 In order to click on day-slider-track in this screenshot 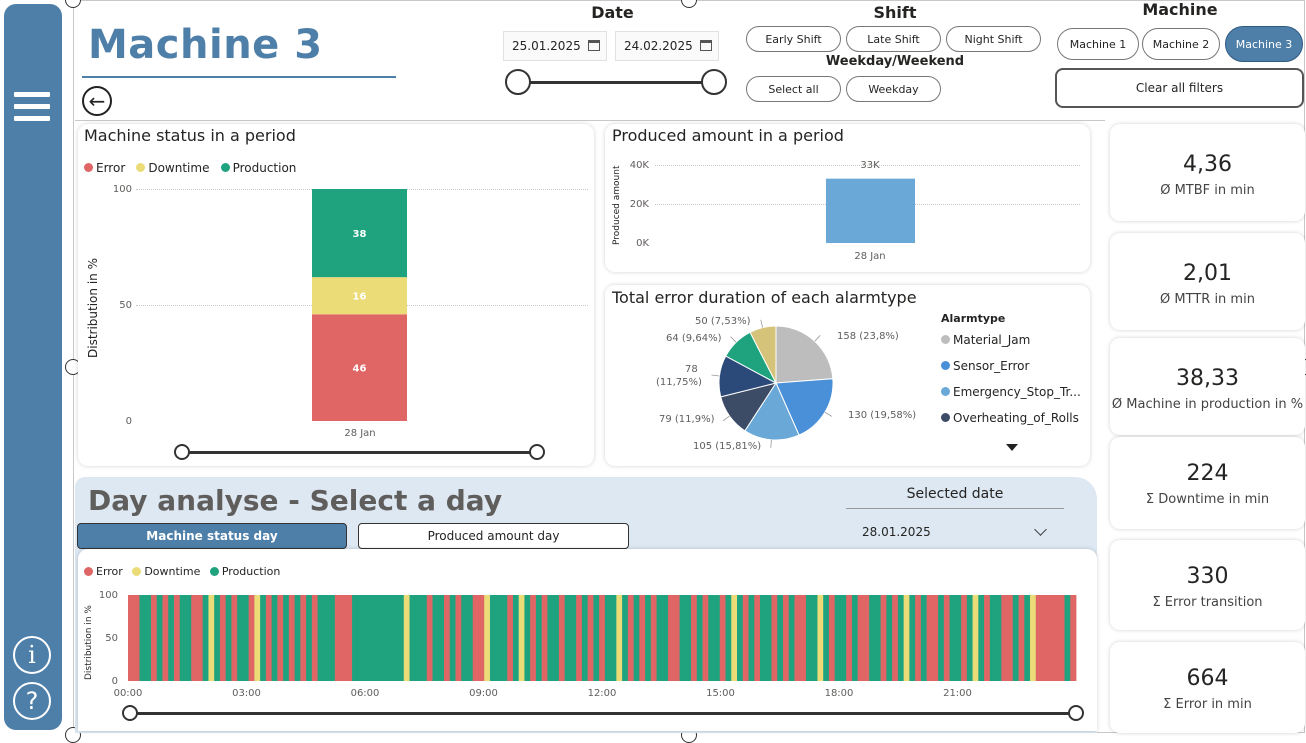, I will do `click(603, 713)`.